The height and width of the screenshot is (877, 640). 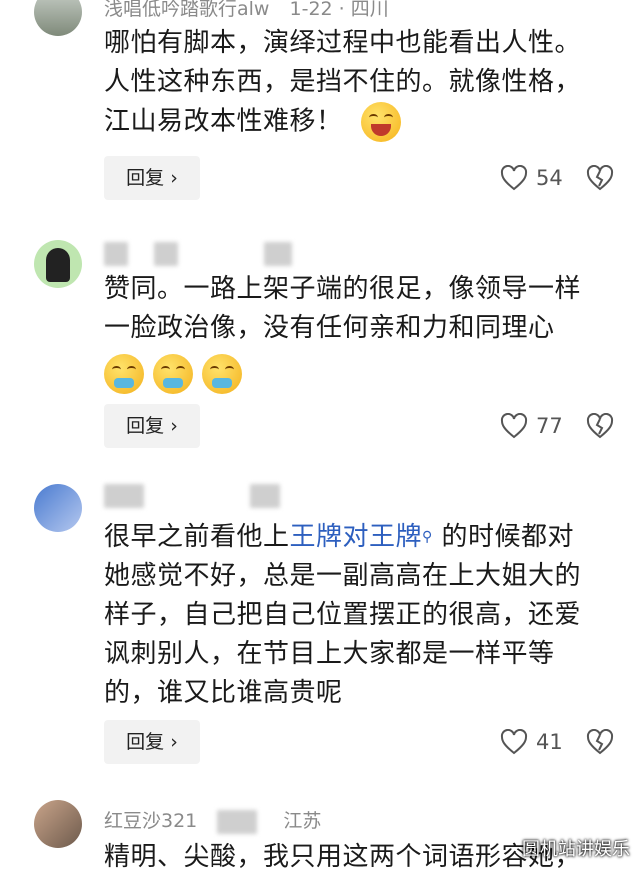 I want to click on search-icon: ⚲, so click(x=427, y=537).